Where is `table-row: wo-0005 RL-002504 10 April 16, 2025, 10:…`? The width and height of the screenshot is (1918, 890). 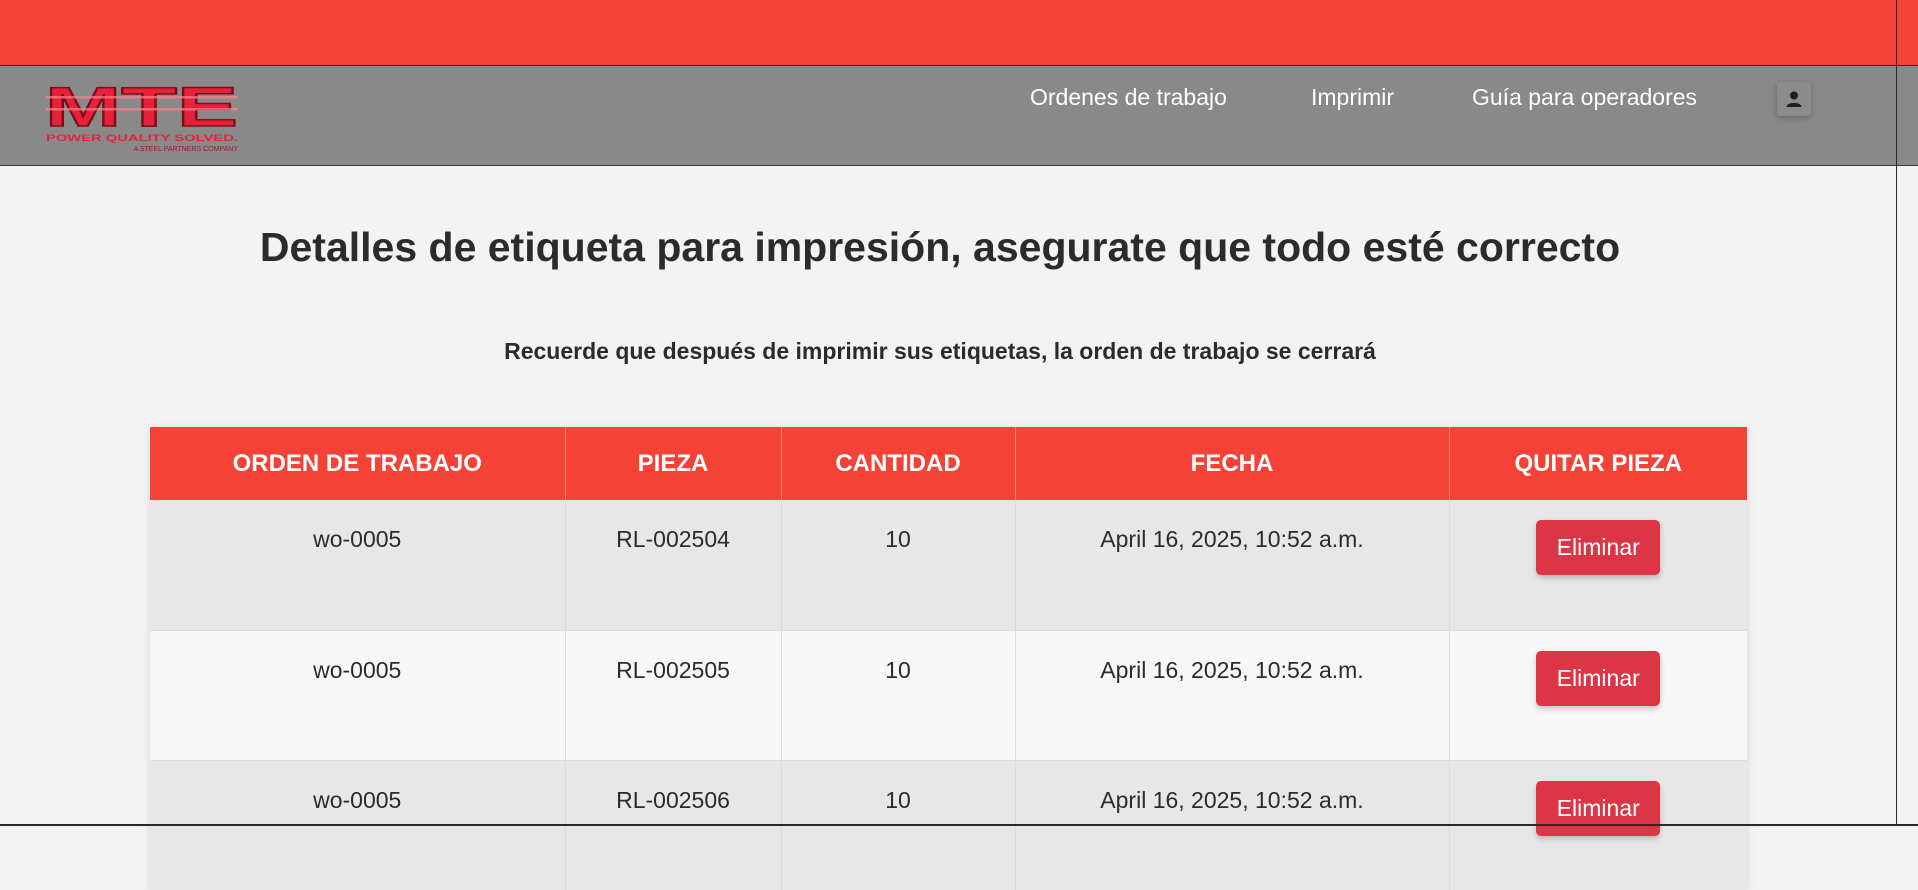 table-row: wo-0005 RL-002504 10 April 16, 2025, 10:… is located at coordinates (948, 565).